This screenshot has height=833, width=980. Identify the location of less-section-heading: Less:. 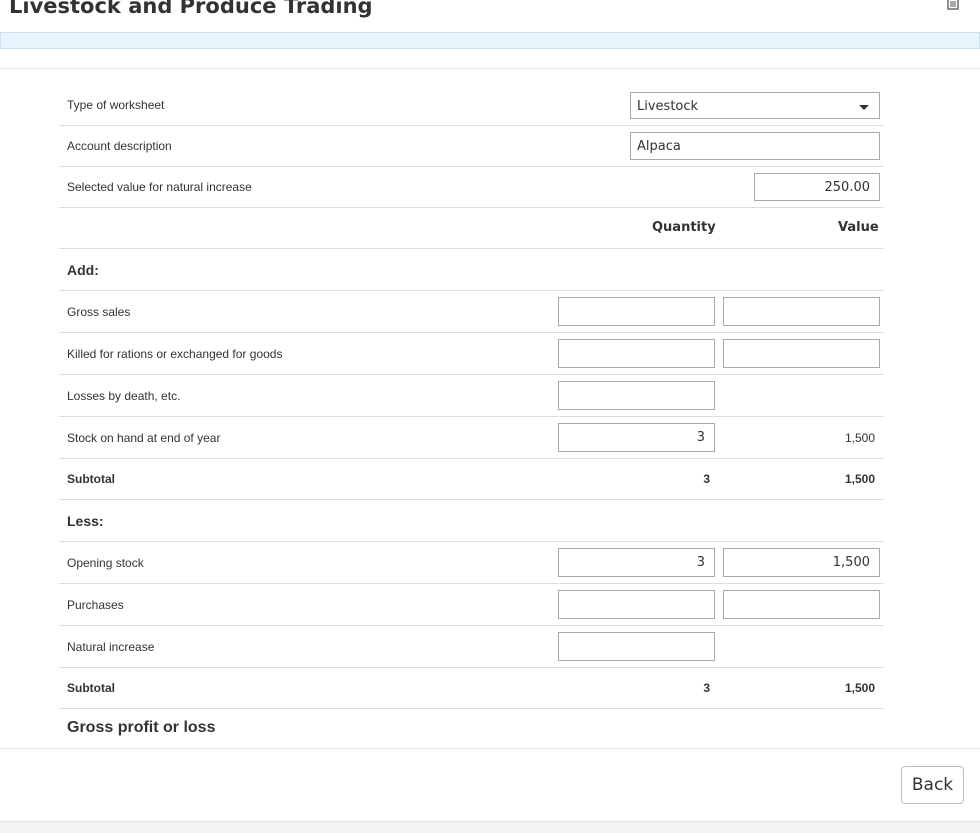
(471, 521).